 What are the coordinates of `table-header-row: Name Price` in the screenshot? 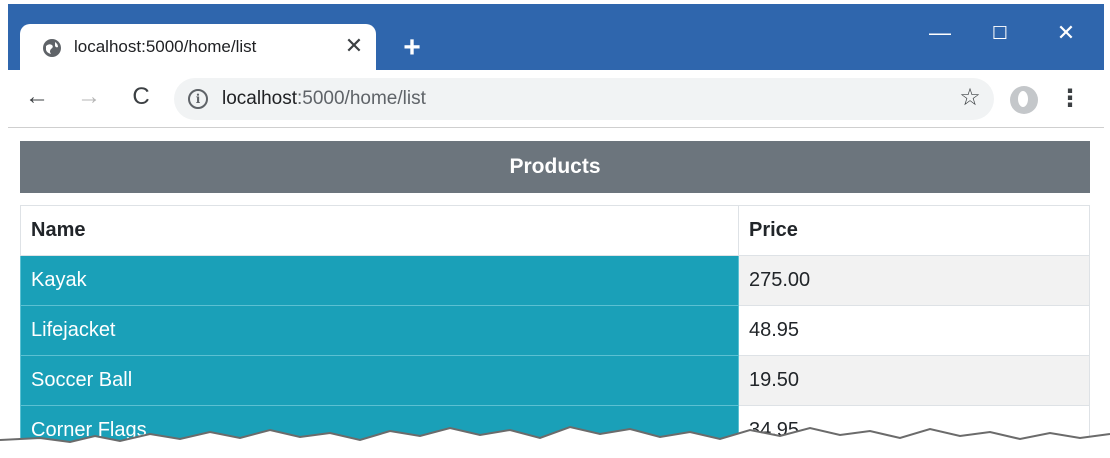 It's located at (555, 230).